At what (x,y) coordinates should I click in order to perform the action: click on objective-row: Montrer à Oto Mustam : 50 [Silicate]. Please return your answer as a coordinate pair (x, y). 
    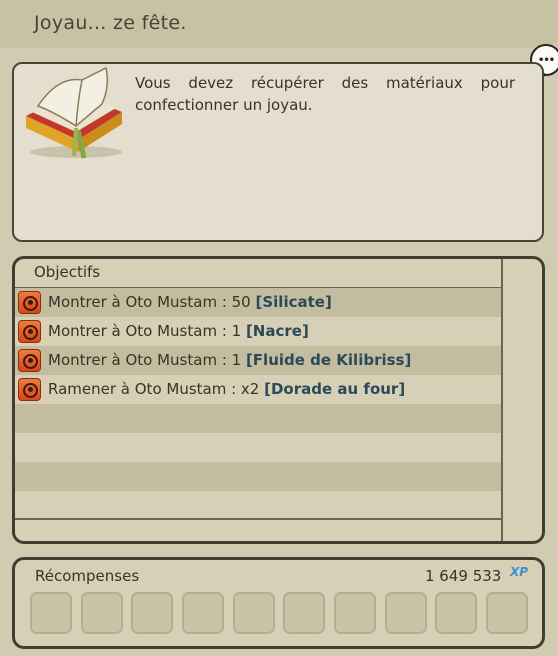
    Looking at the image, I should click on (258, 302).